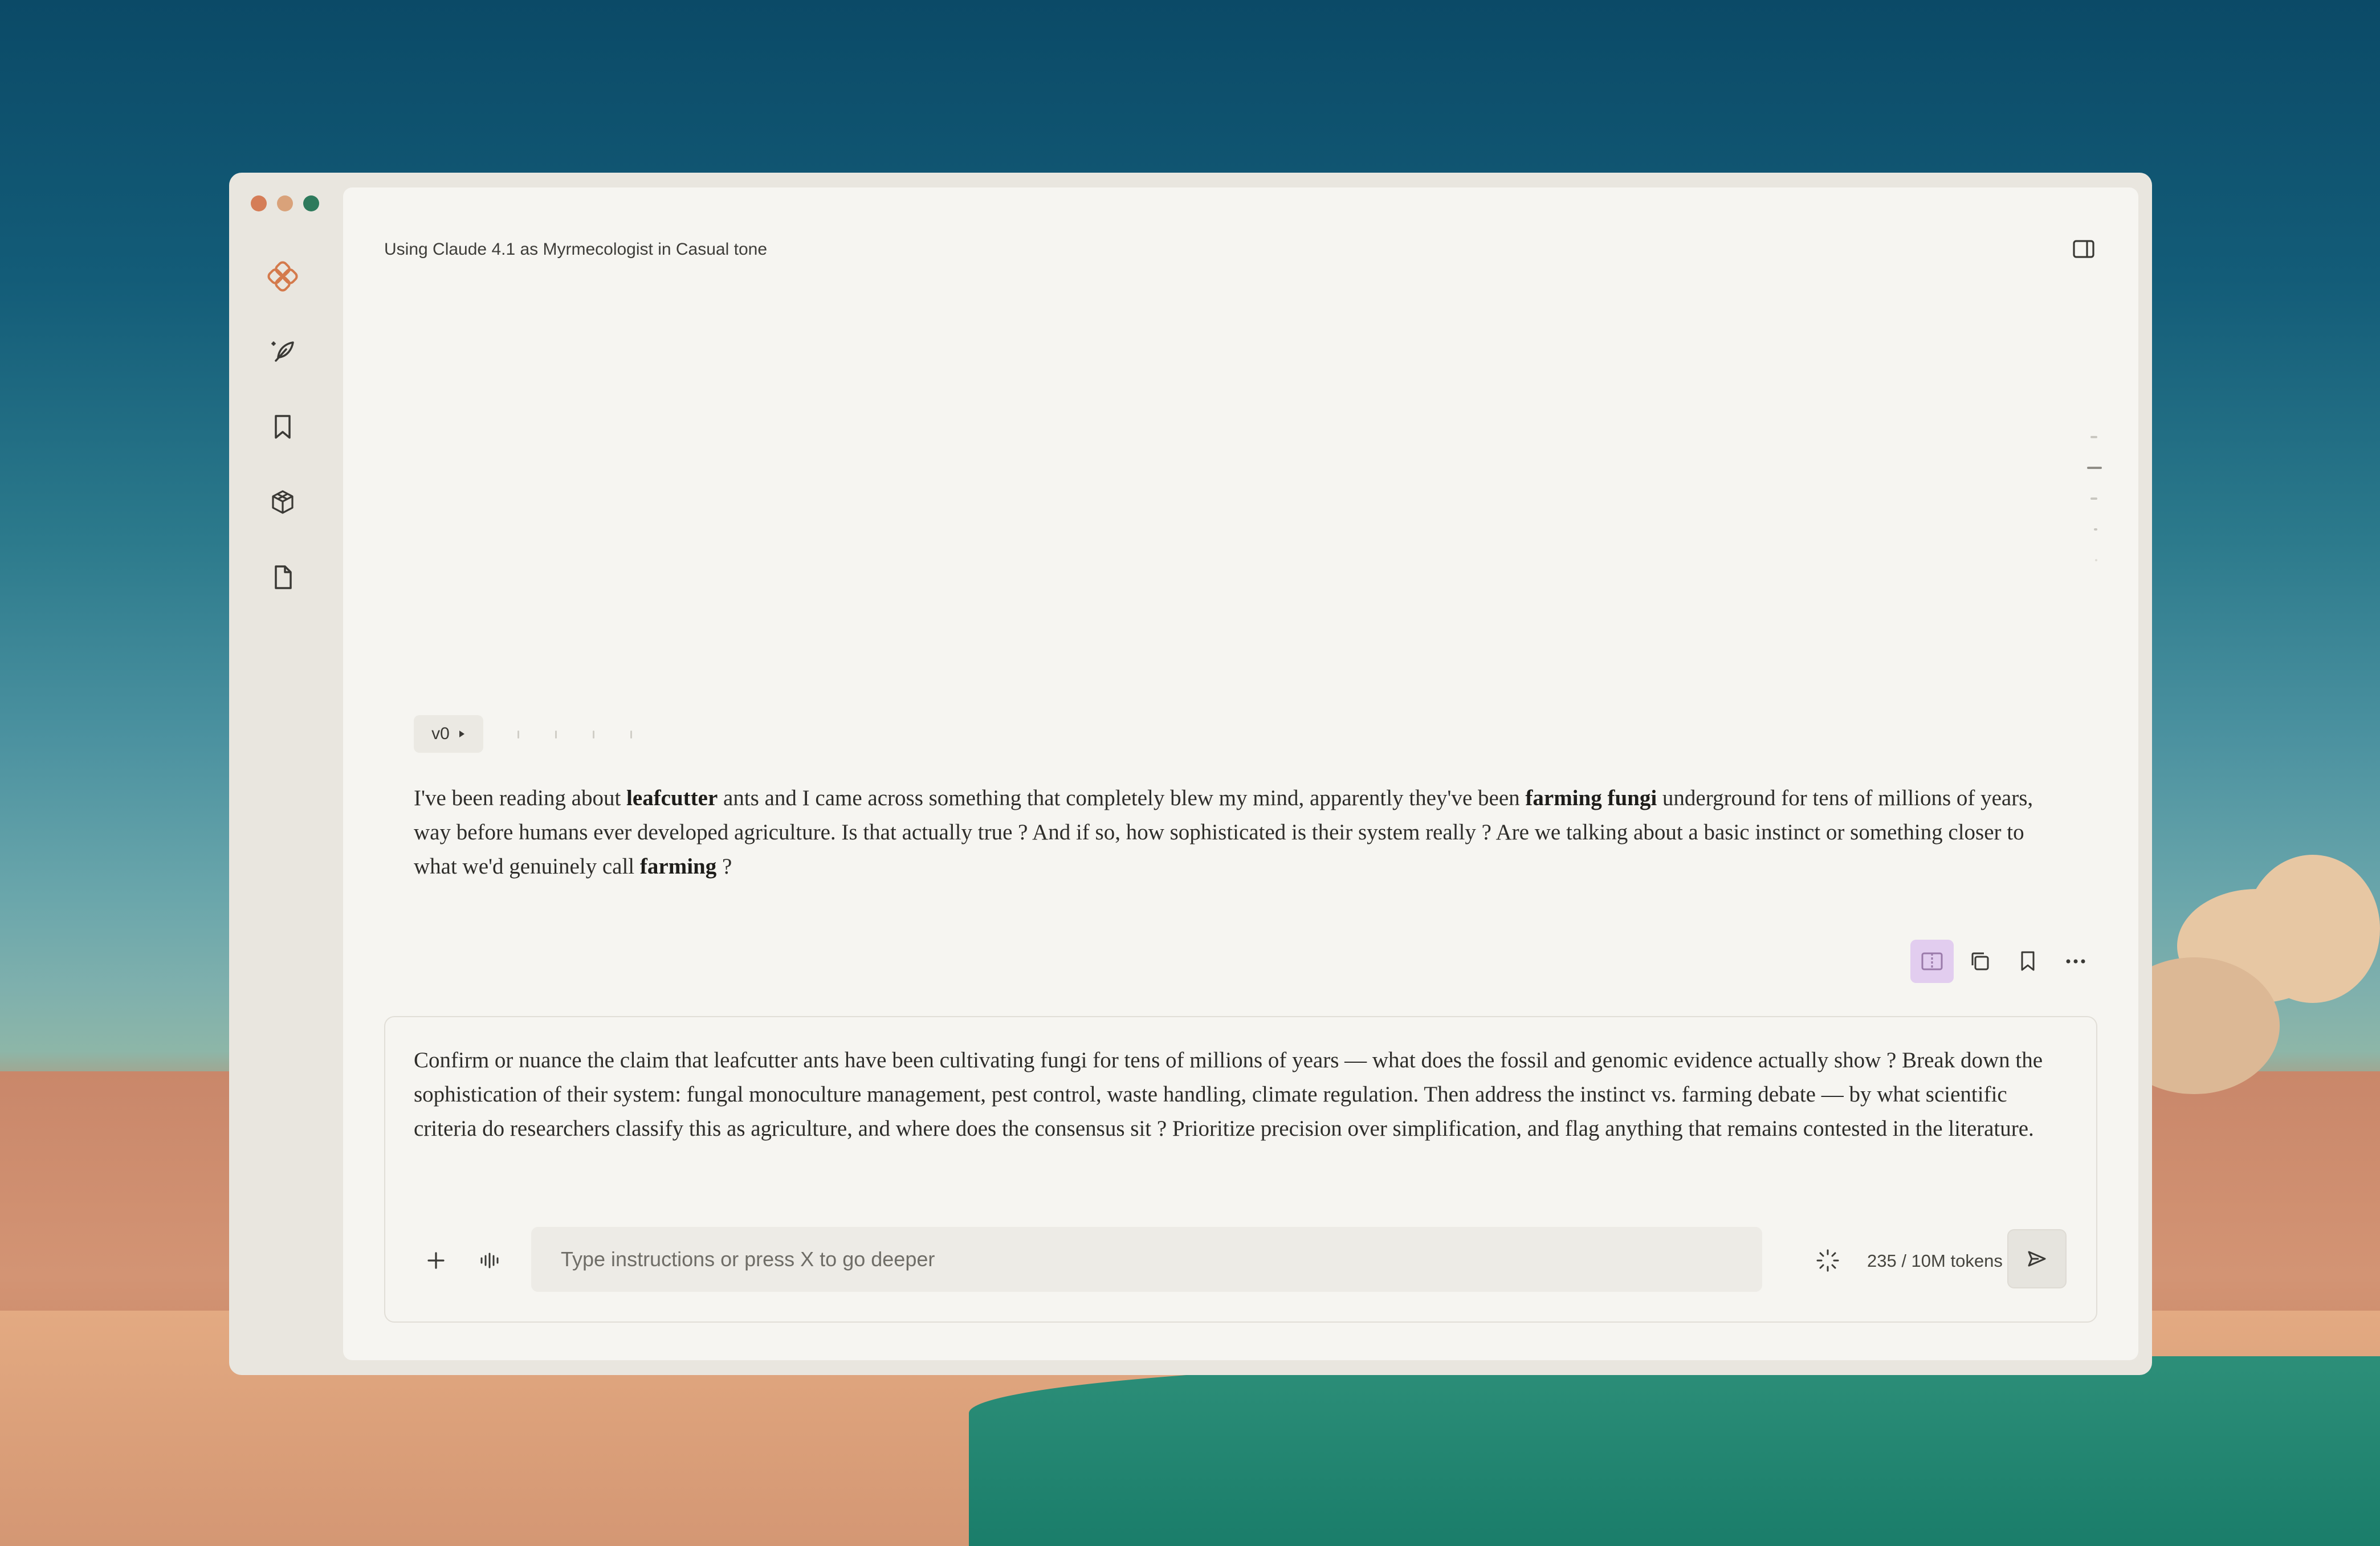 This screenshot has height=1546, width=2380. I want to click on more-icon, so click(2075, 961).